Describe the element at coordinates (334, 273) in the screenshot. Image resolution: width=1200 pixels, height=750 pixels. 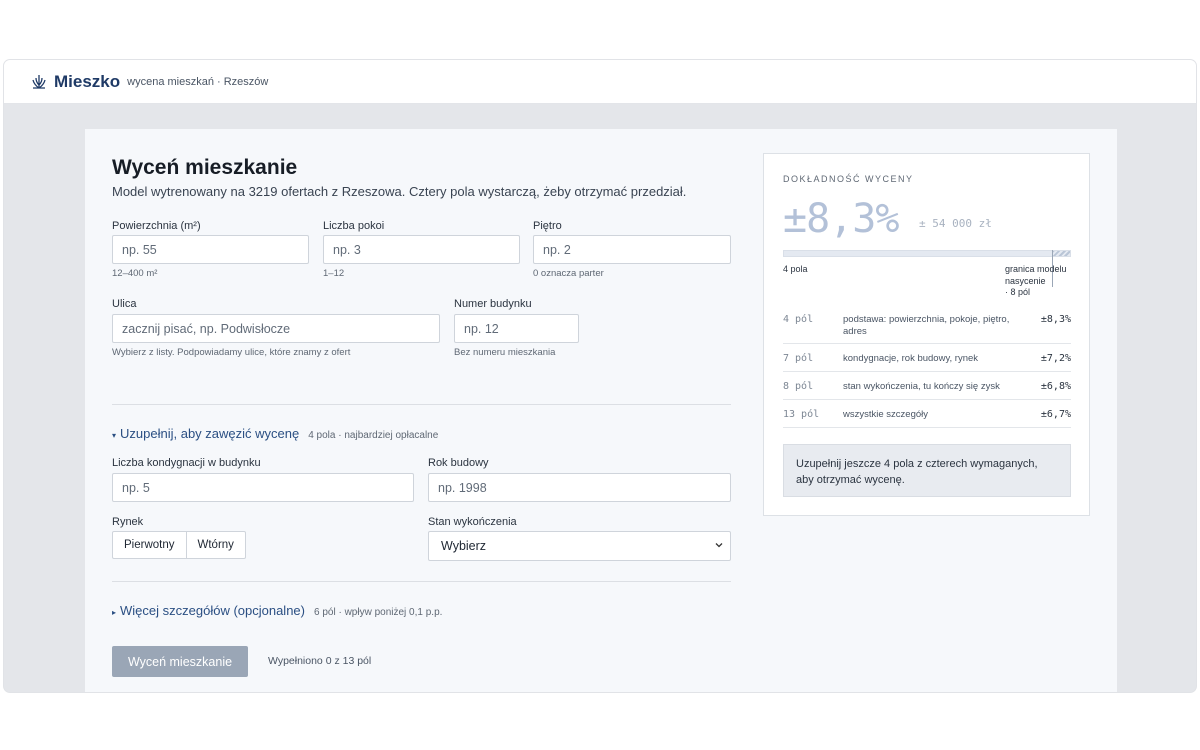
I see `rooms-hint: 1–12` at that location.